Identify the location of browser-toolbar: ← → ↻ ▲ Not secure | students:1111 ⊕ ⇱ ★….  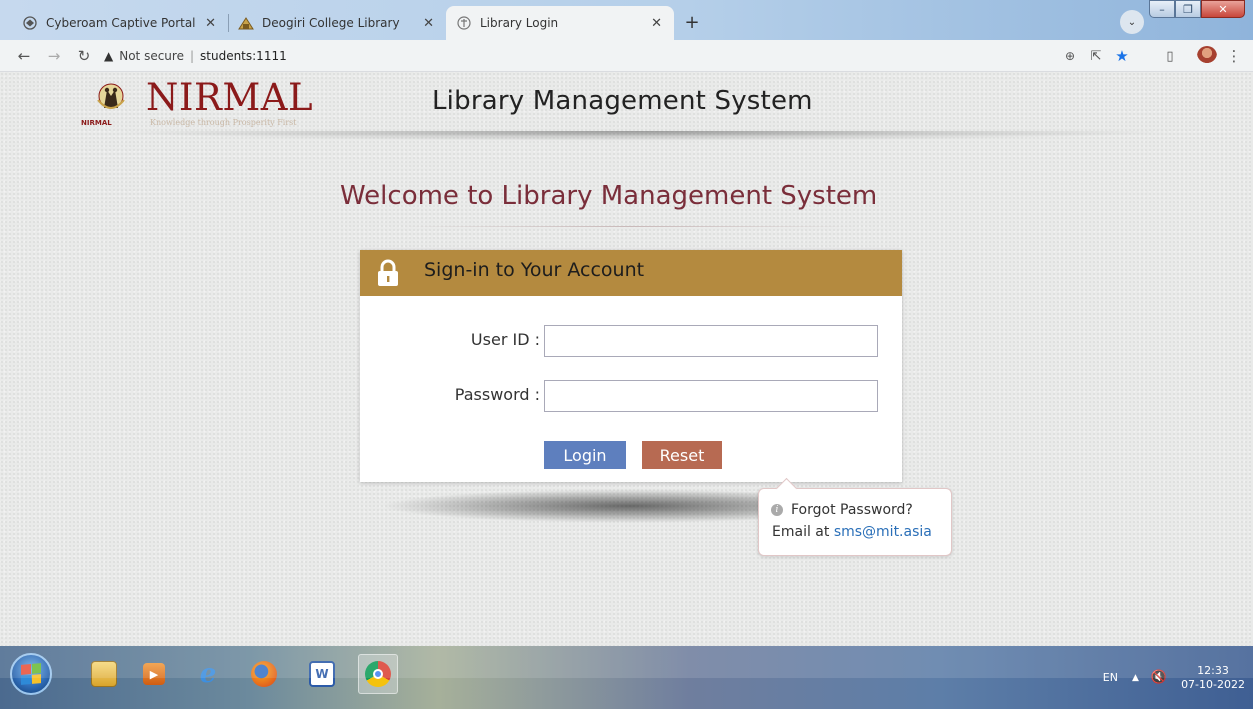
(626, 56).